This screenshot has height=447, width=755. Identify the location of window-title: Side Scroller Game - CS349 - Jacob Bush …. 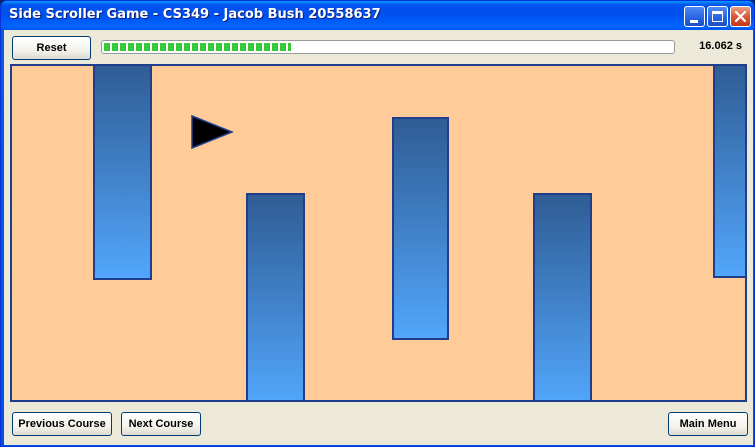
(195, 14).